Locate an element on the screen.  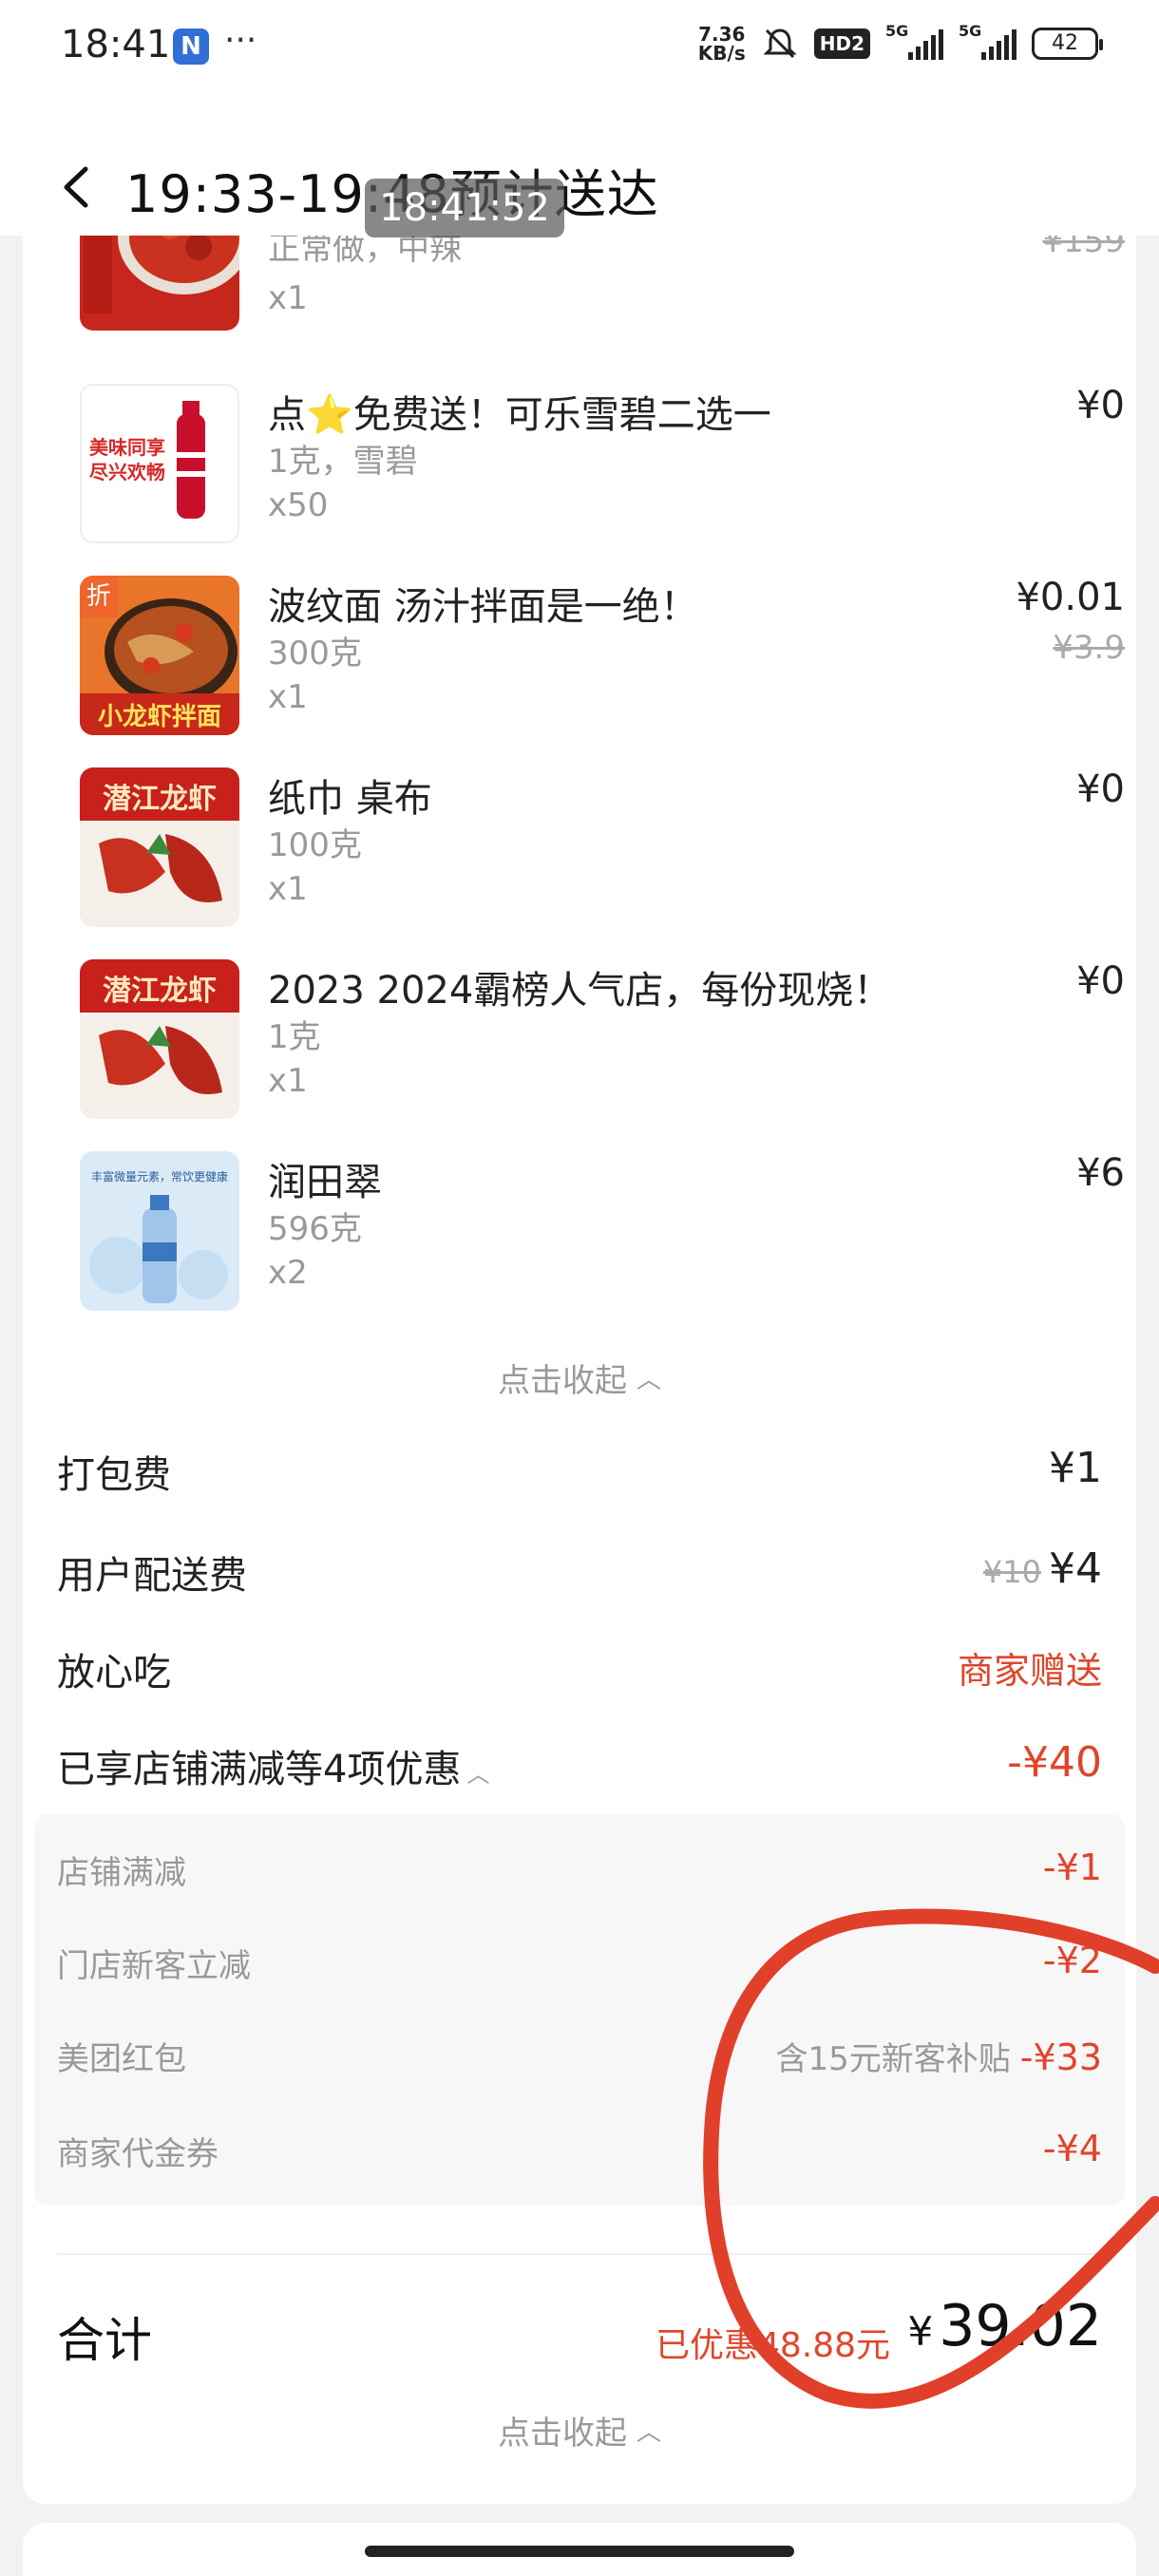
signal-2-icon: 5G is located at coordinates (987, 41).